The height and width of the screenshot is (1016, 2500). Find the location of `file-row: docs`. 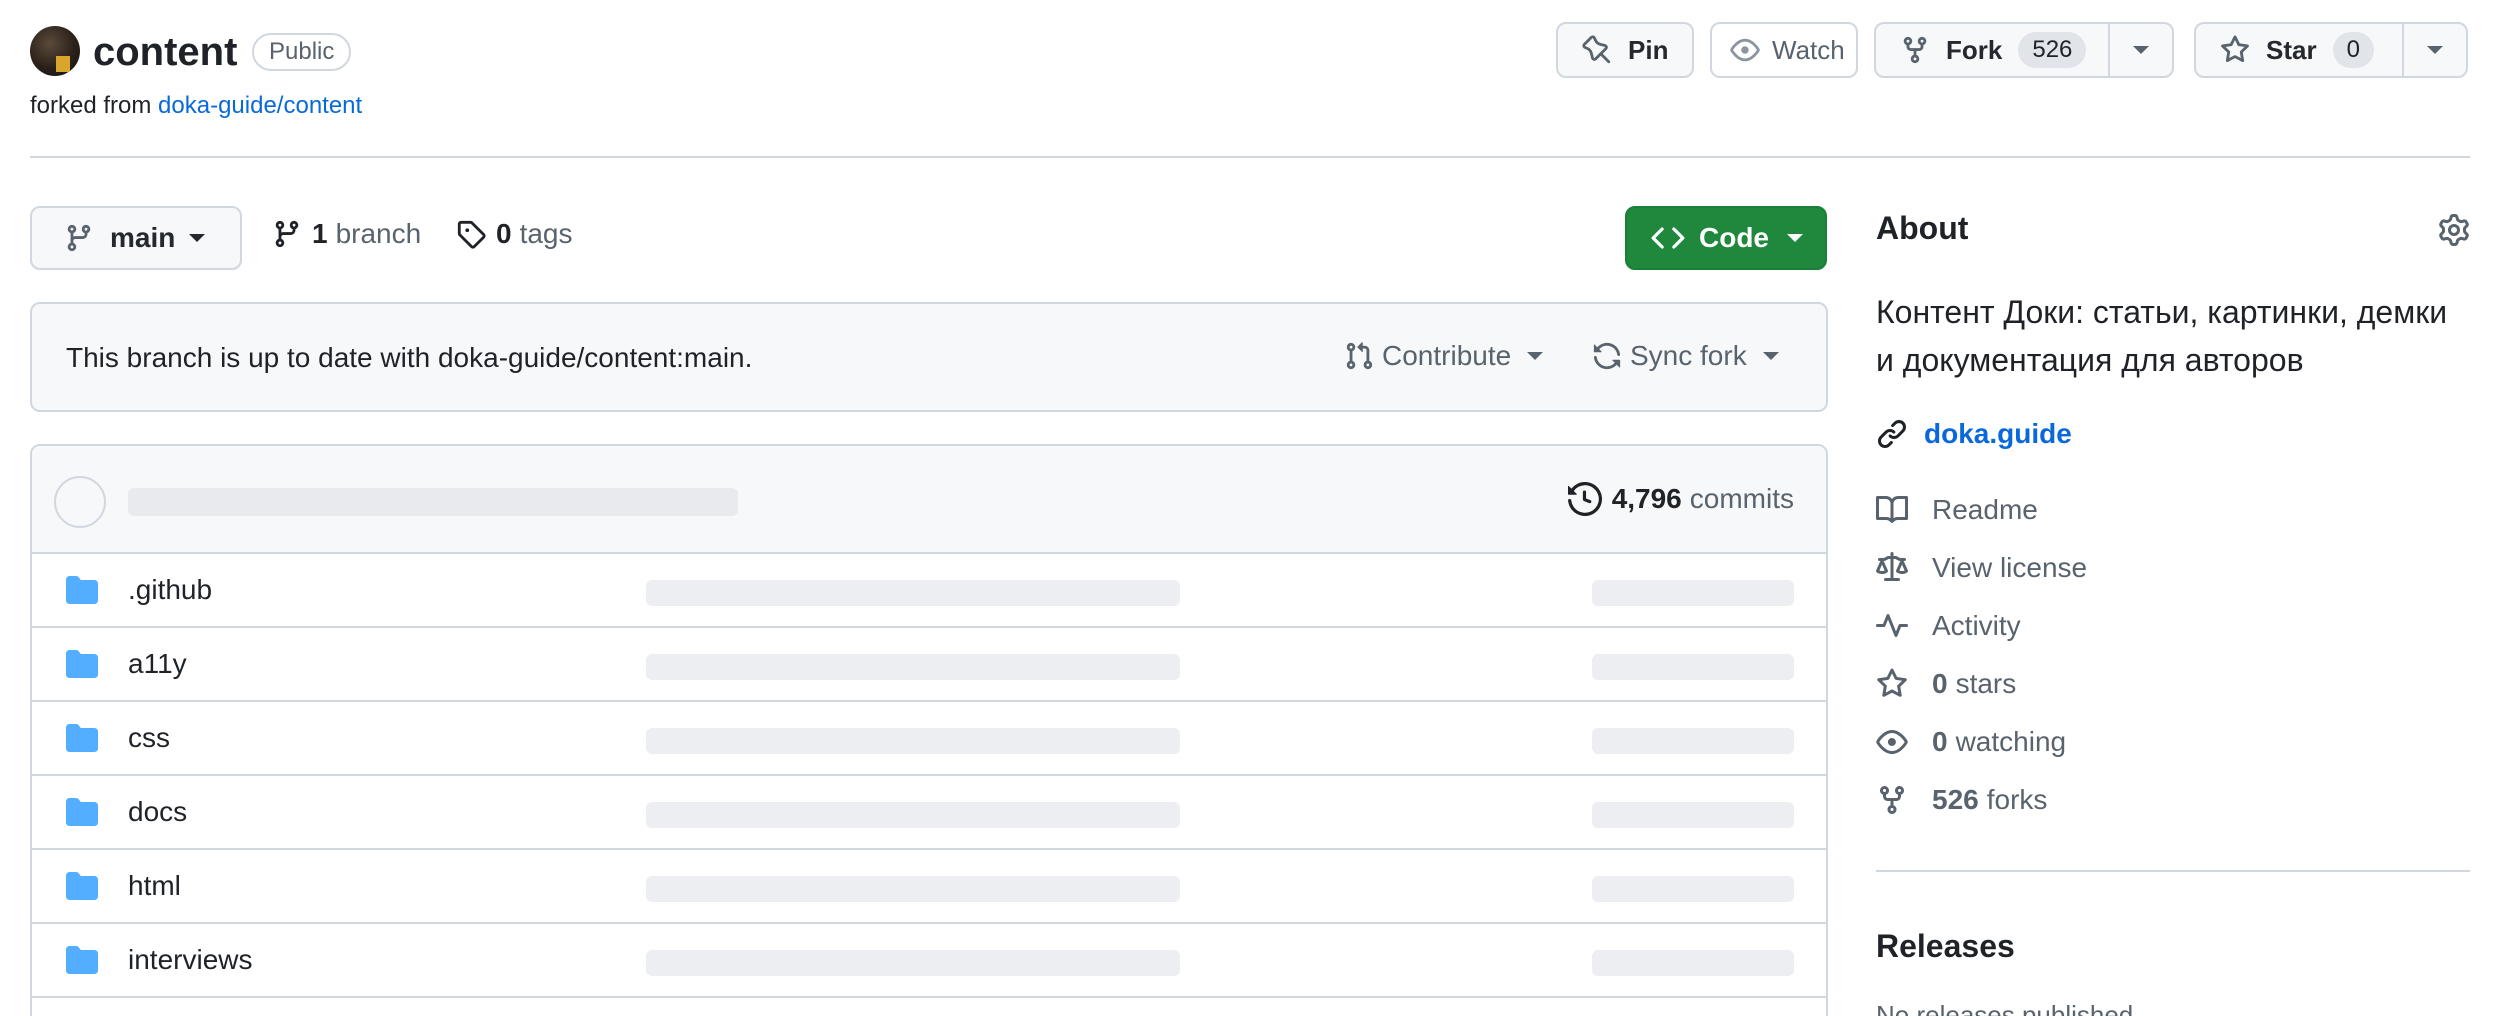

file-row: docs is located at coordinates (929, 813).